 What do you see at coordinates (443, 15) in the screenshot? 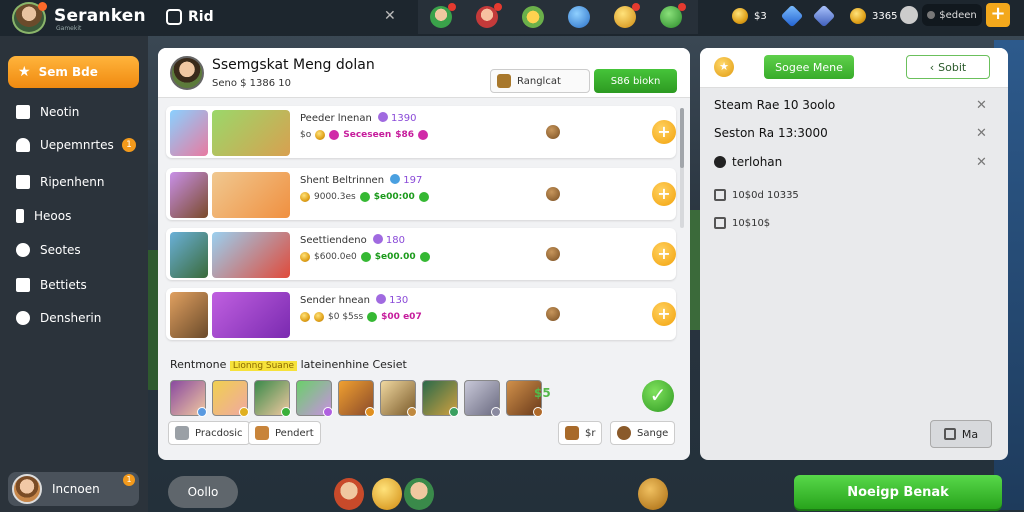
I see `hero-icon` at bounding box center [443, 15].